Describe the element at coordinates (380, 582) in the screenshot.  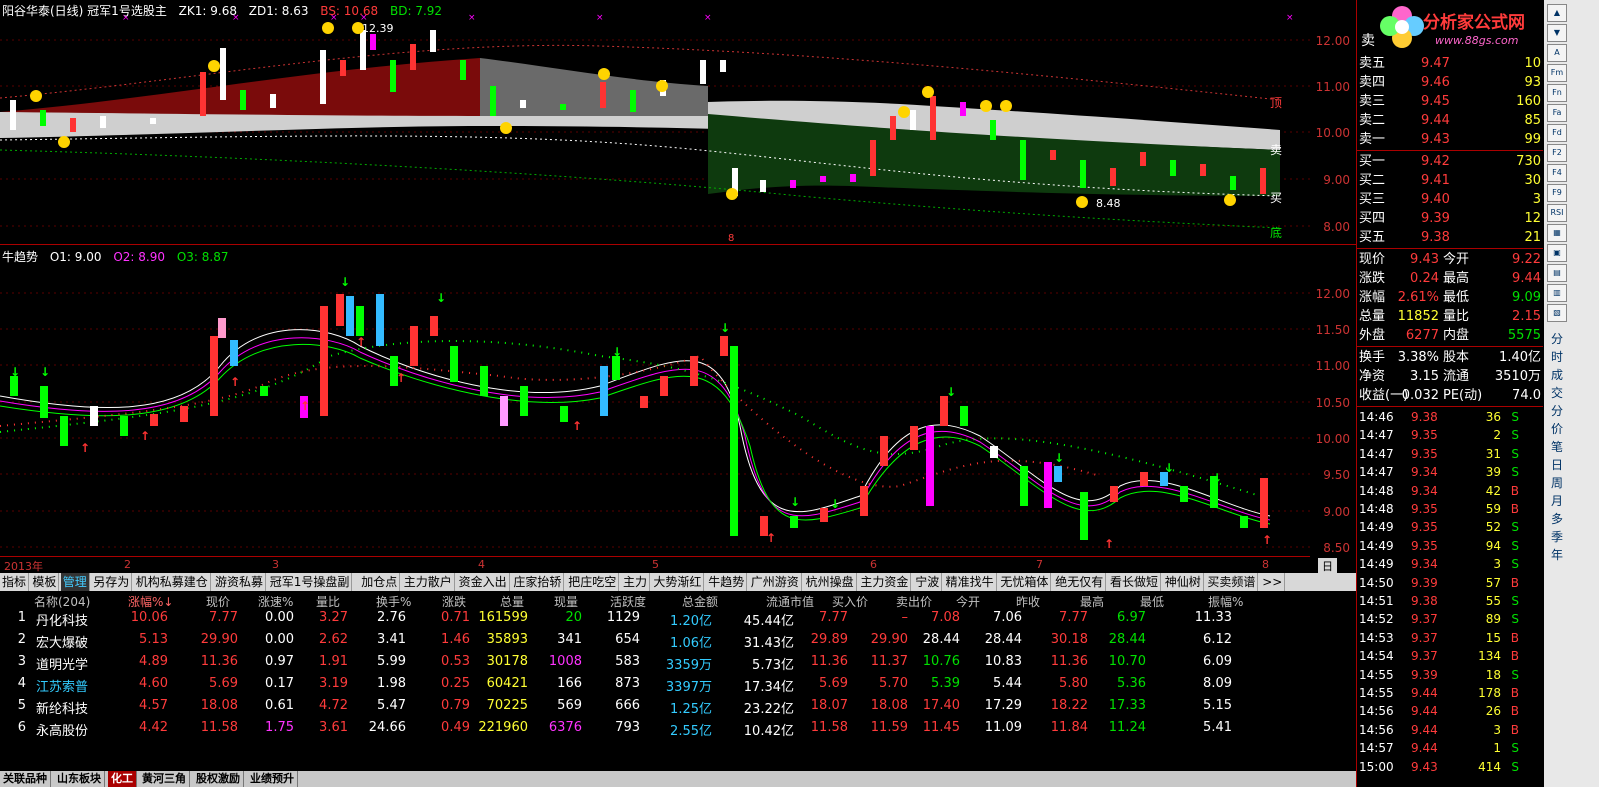
I see `indicator-tab: 加仓点` at that location.